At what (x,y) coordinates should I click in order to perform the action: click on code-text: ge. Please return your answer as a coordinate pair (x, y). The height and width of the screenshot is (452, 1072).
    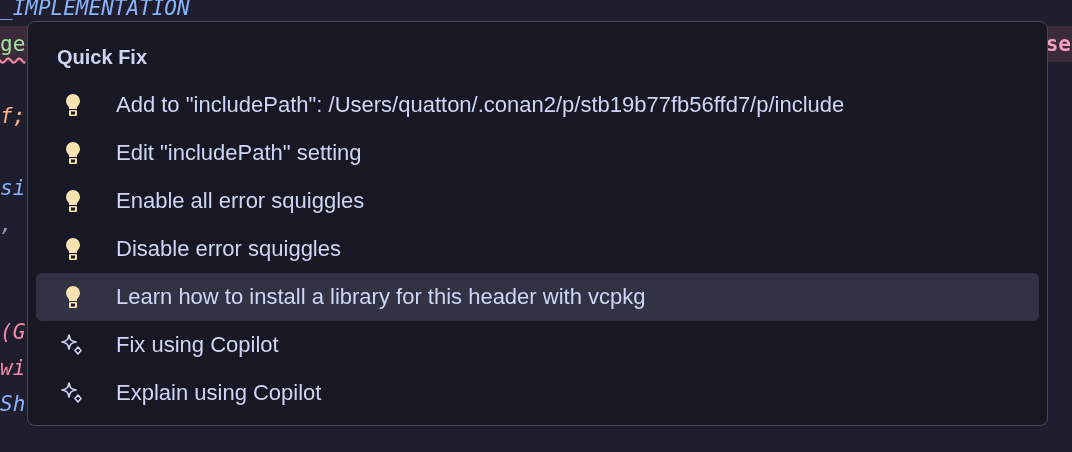
    Looking at the image, I should click on (13, 44).